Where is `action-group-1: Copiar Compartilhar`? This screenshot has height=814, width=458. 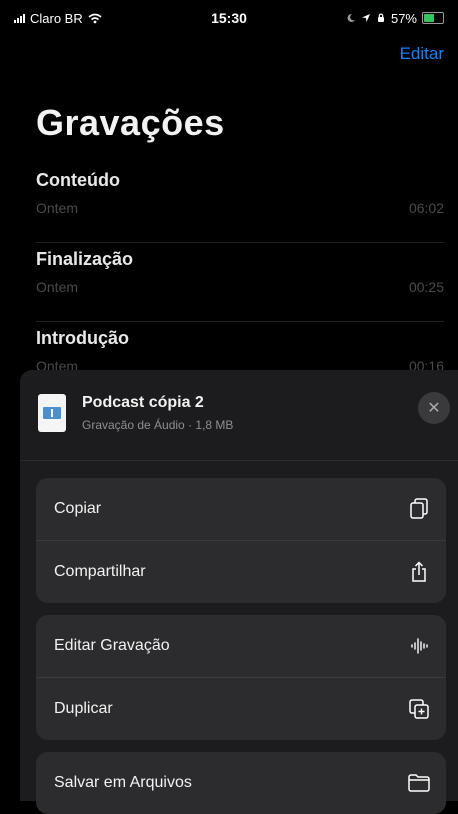 action-group-1: Copiar Compartilhar is located at coordinates (241, 540).